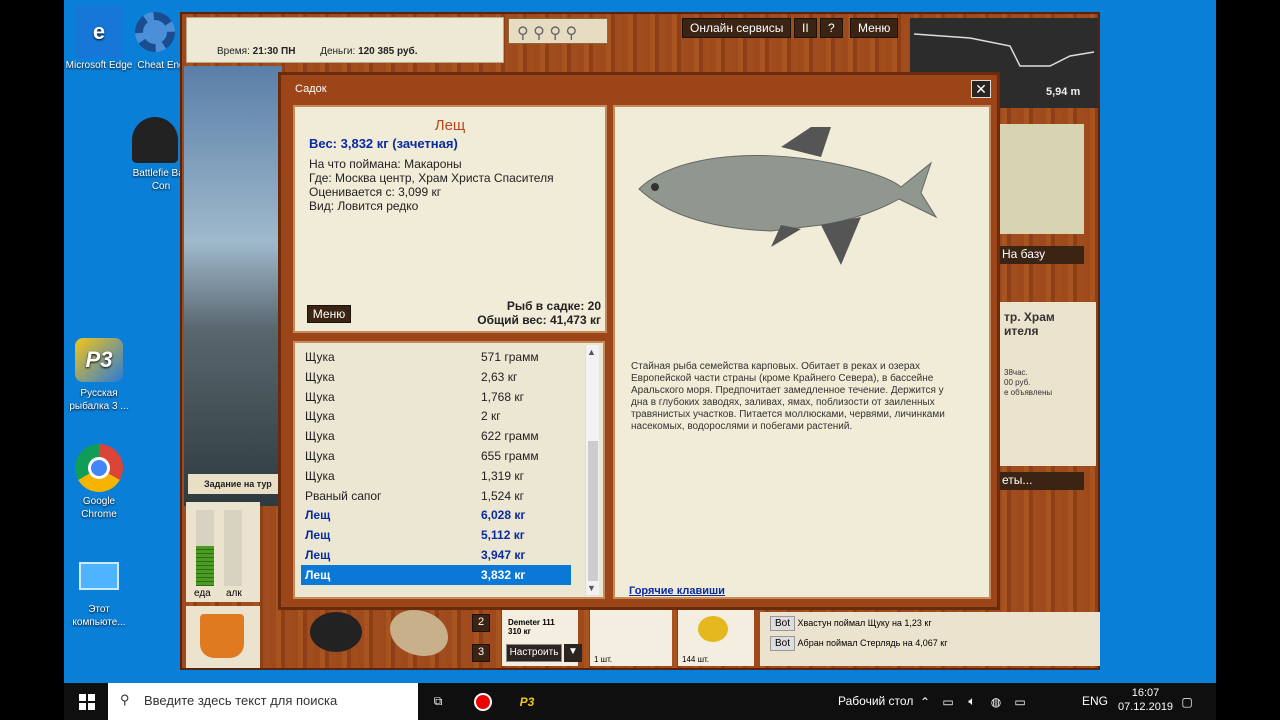  I want to click on desktop-icon-chrome: Google Chrome, so click(99, 482).